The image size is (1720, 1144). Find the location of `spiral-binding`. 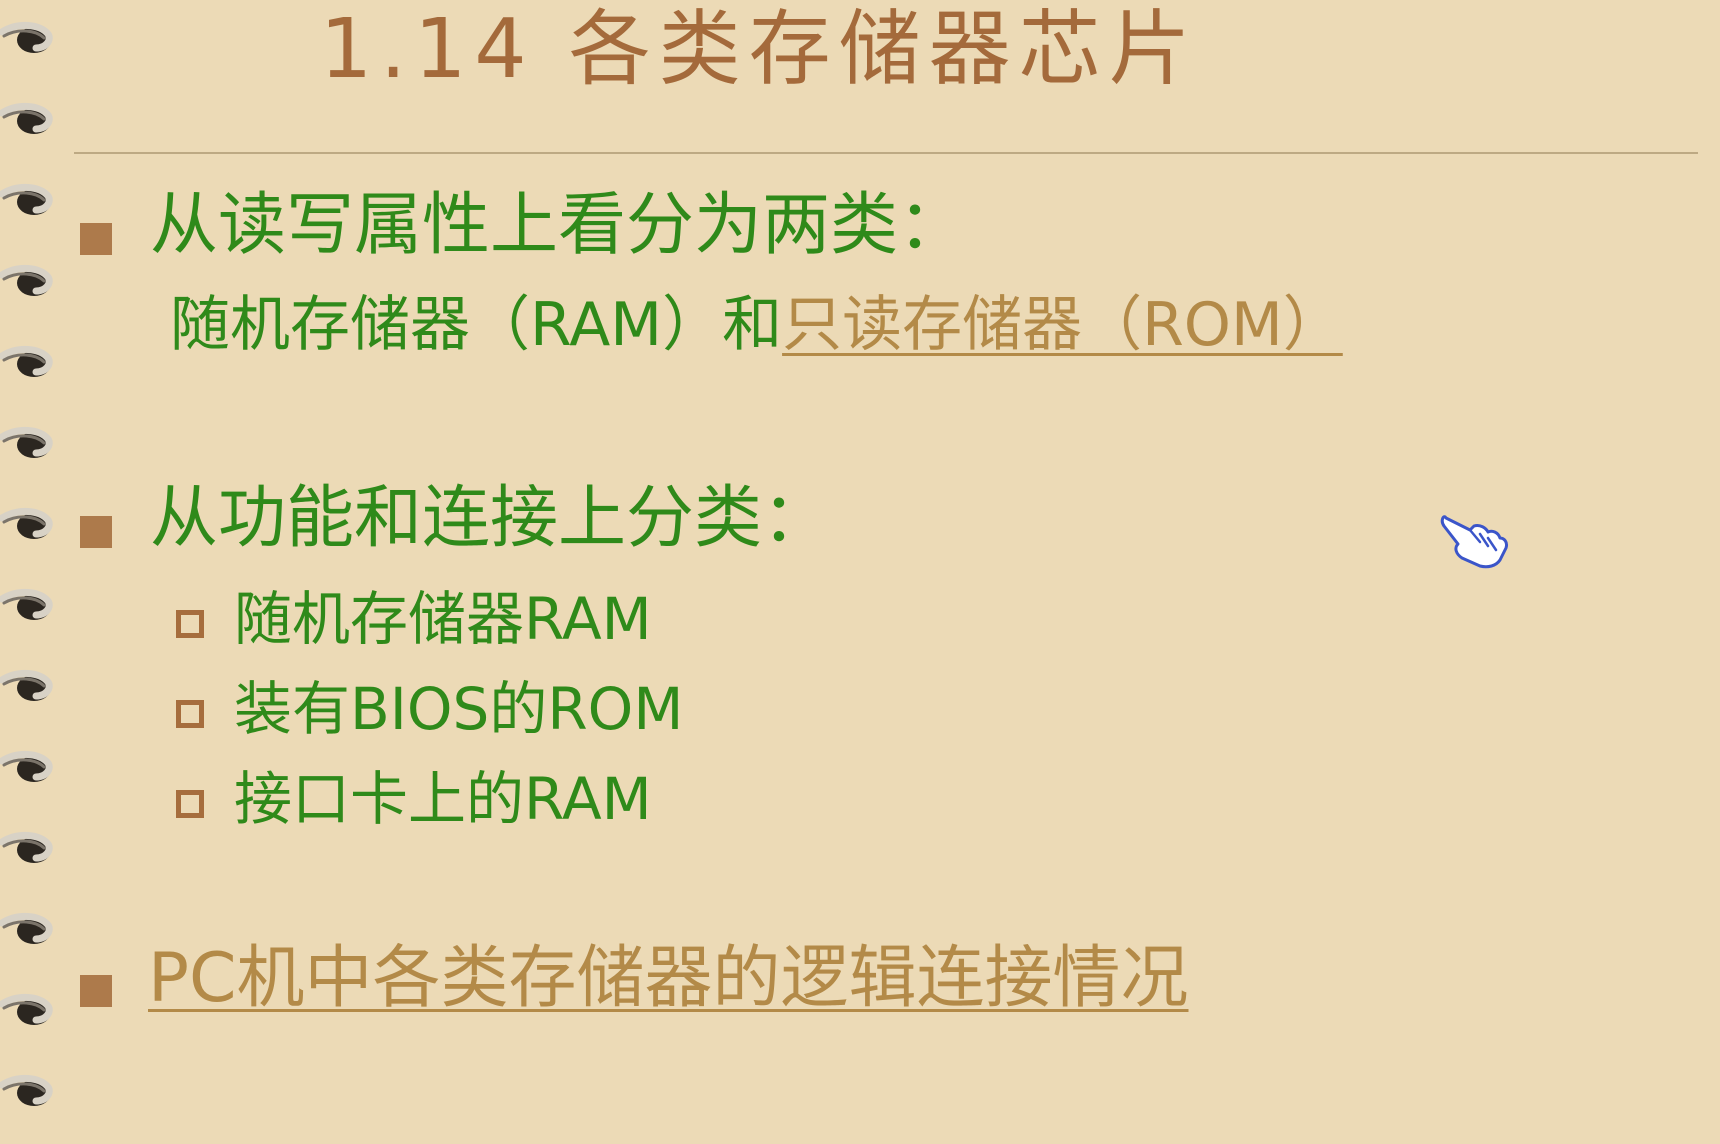

spiral-binding is located at coordinates (35, 570).